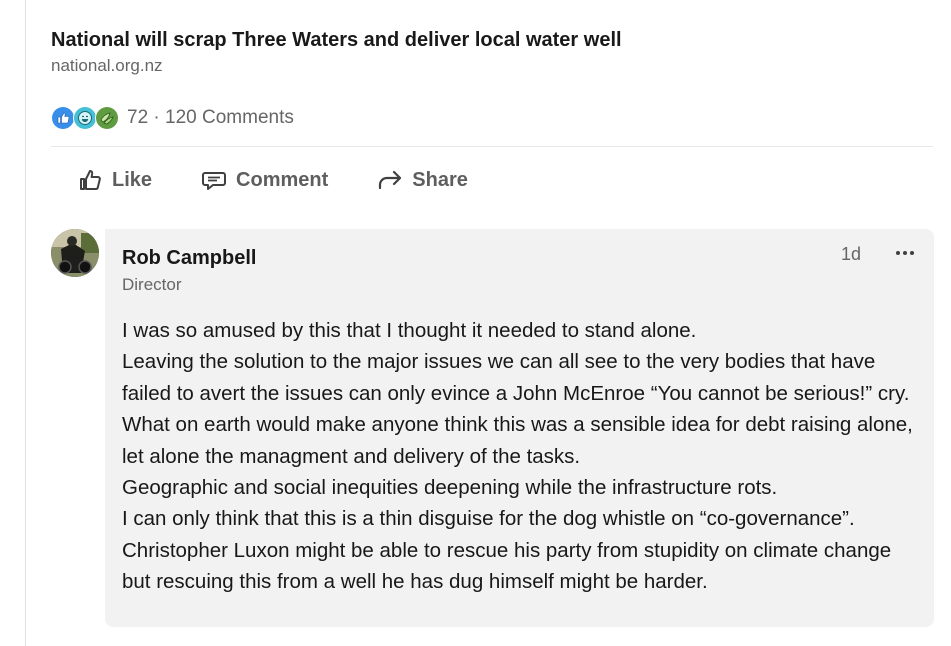  I want to click on comment-author-name: Rob Campbell, so click(189, 258).